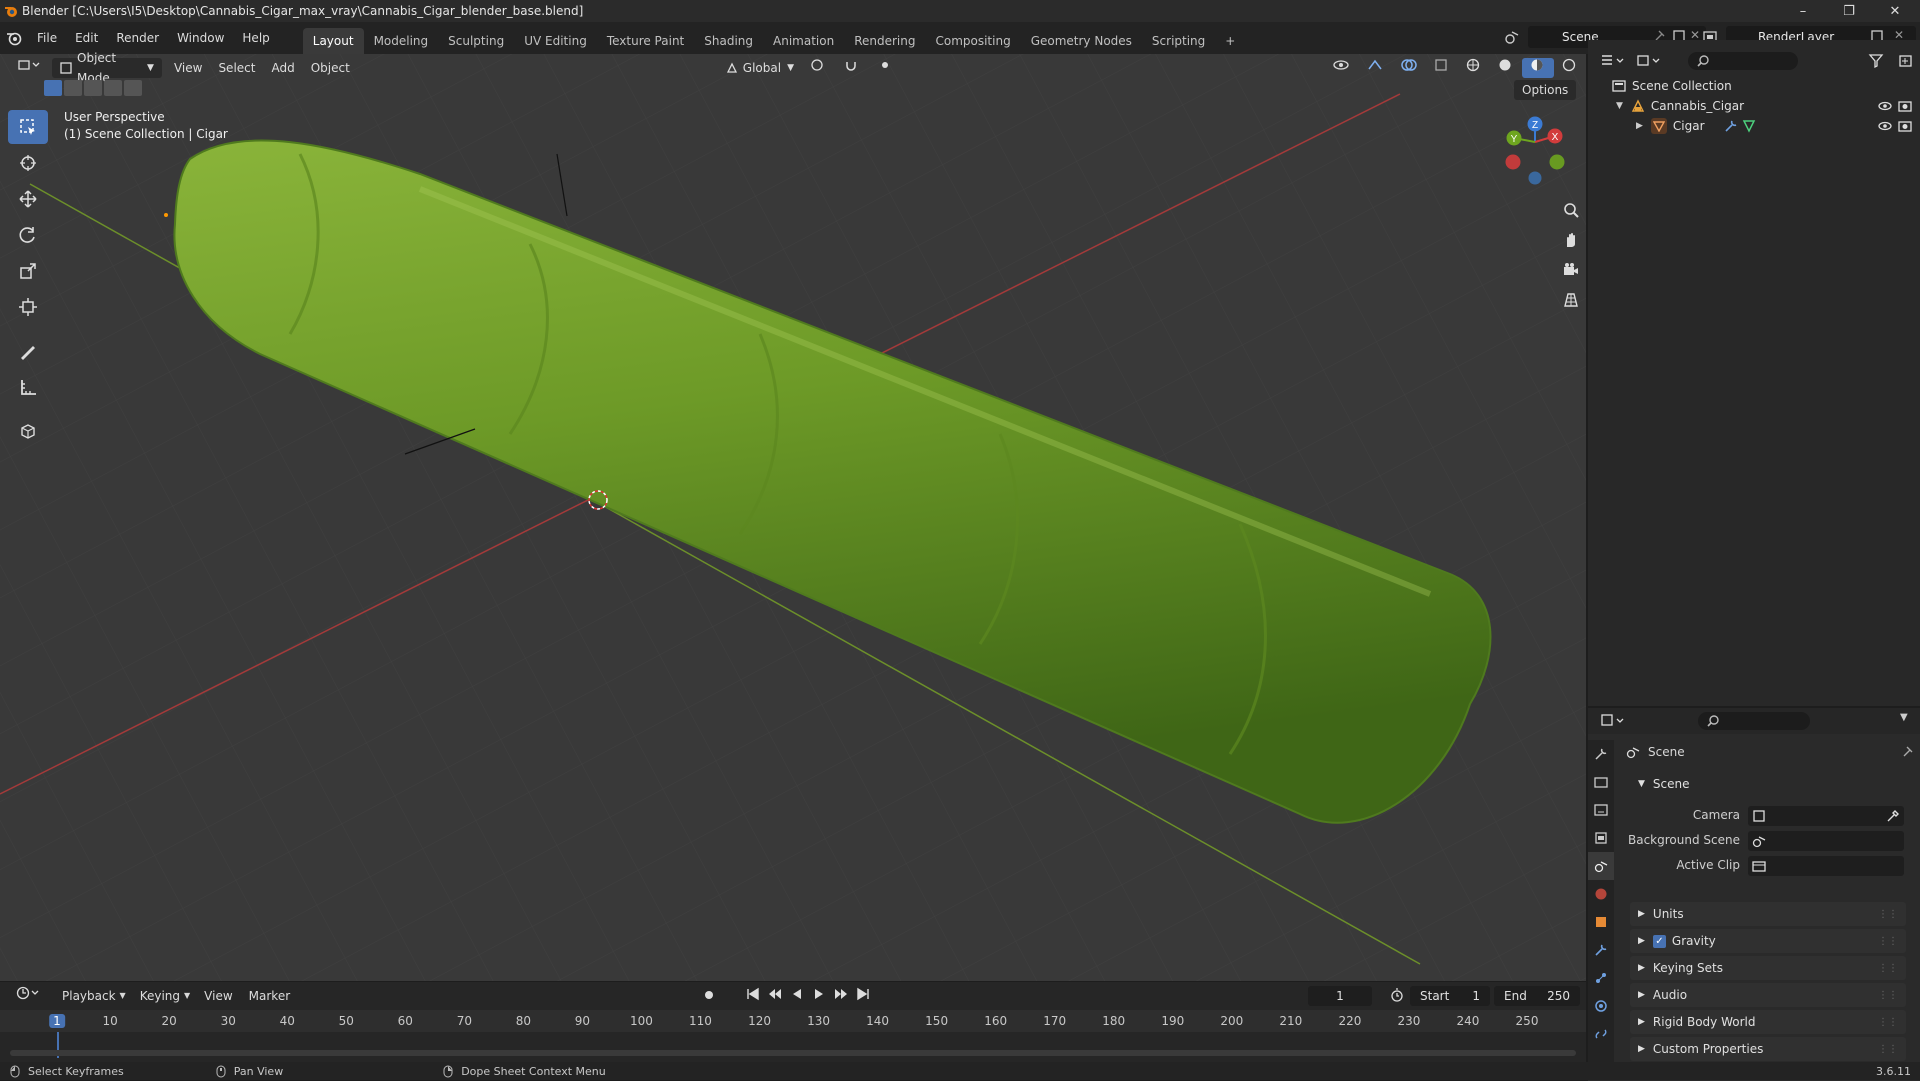 The image size is (1920, 1081). Describe the element at coordinates (330, 68) in the screenshot. I see `viewport-menu-object: Object` at that location.